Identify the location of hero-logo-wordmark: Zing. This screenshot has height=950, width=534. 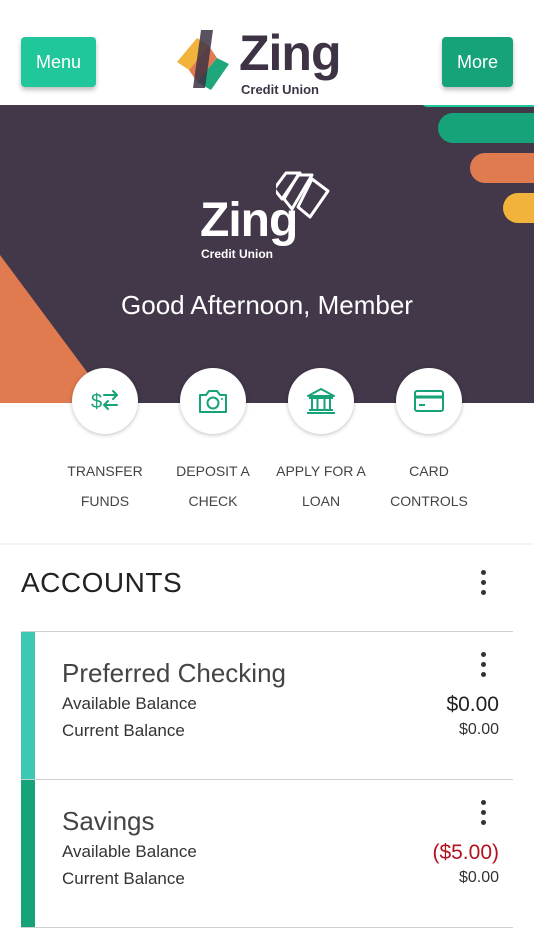
(249, 220).